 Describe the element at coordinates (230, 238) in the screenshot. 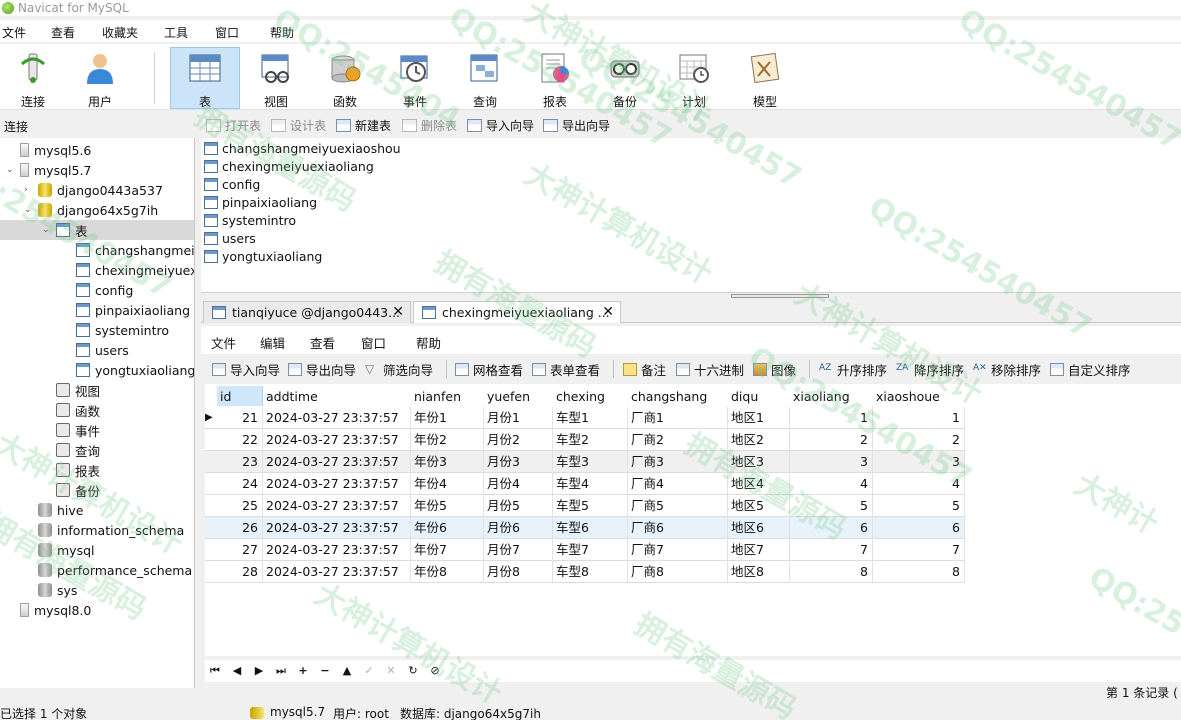

I see `object-list-item: users` at that location.